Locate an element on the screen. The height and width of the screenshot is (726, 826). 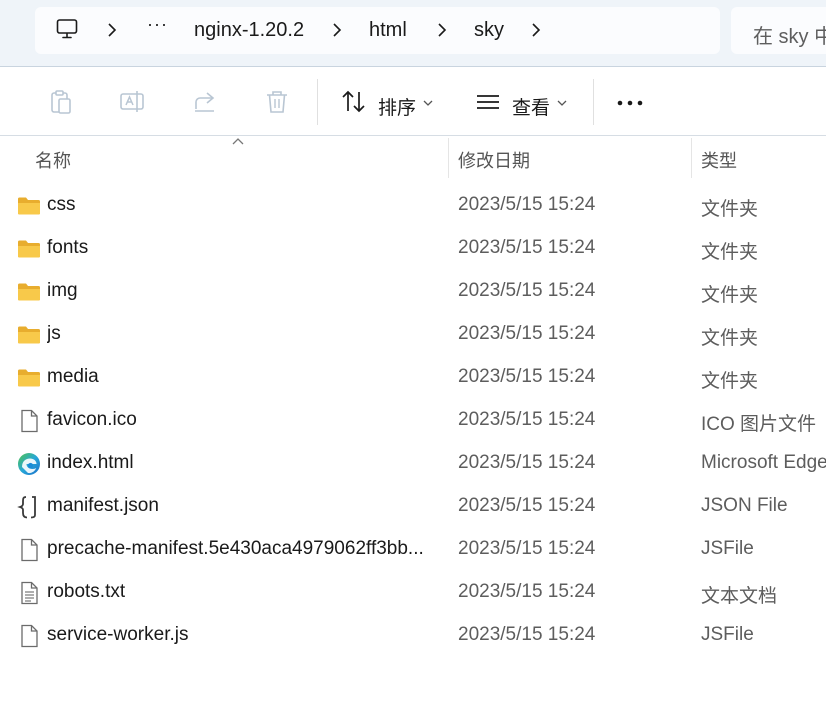
more-options-icon is located at coordinates (630, 103).